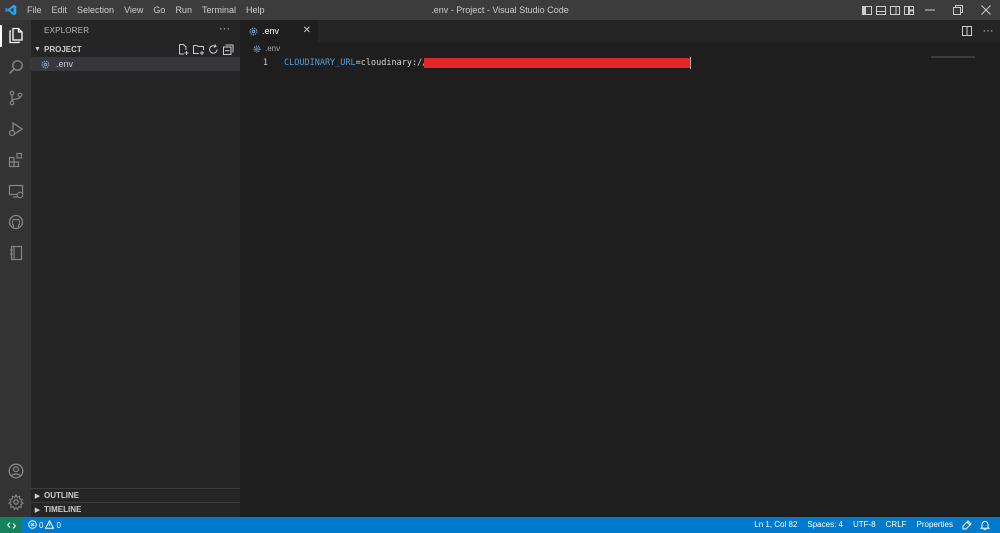 The height and width of the screenshot is (533, 1000). Describe the element at coordinates (63, 509) in the screenshot. I see `timeline-section-label: TIMELINE` at that location.